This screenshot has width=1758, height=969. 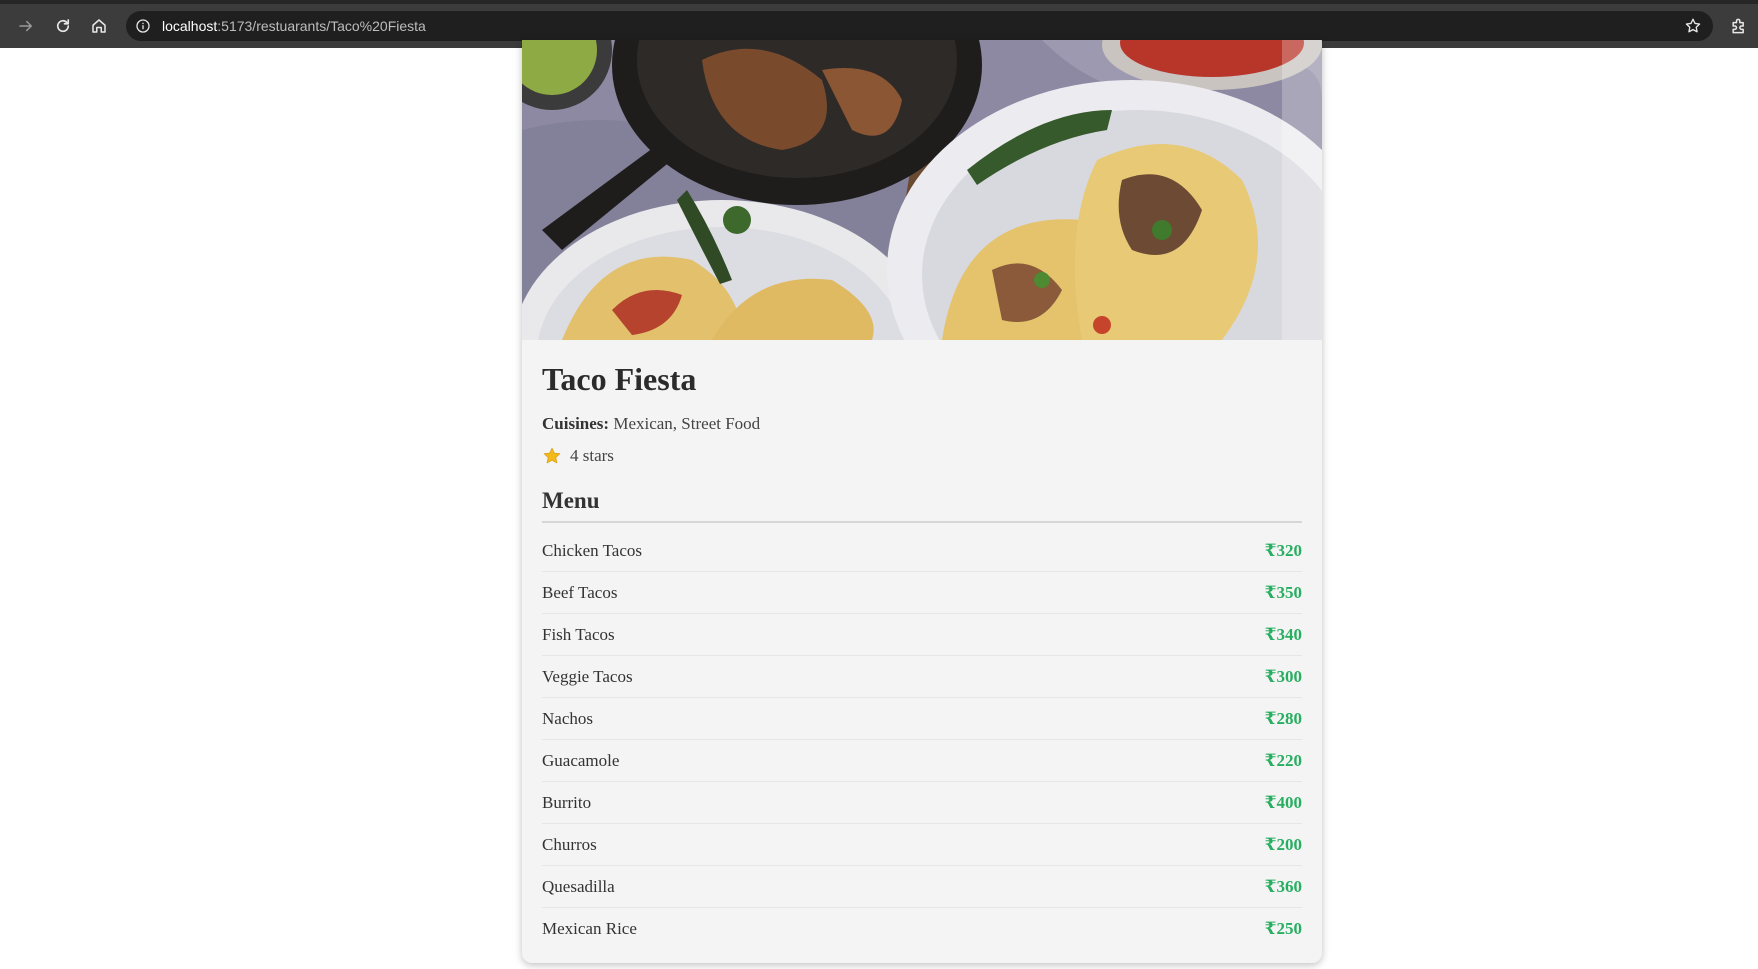 I want to click on site-info-icon, so click(x=143, y=26).